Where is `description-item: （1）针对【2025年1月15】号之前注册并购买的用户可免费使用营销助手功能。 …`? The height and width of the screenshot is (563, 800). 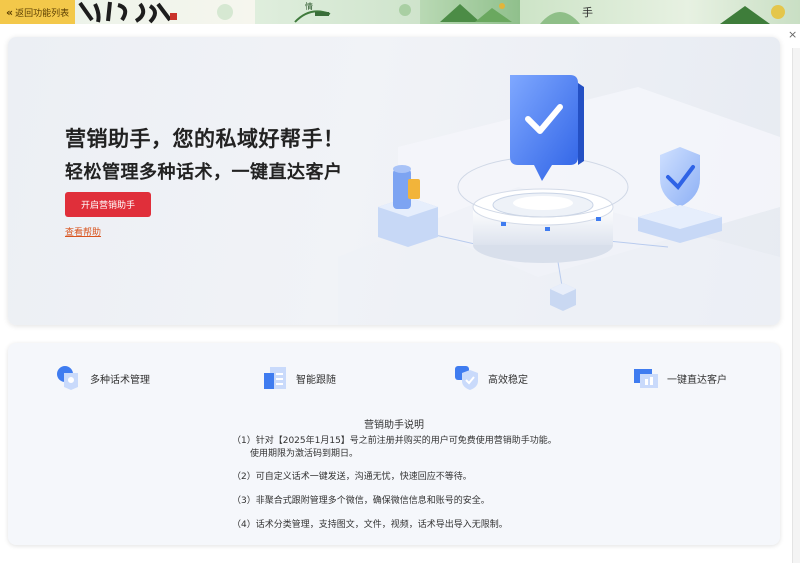
description-item: （1）针对【2025年1月15】号之前注册并购买的用户可免费使用营销助手功能。 … is located at coordinates (394, 448).